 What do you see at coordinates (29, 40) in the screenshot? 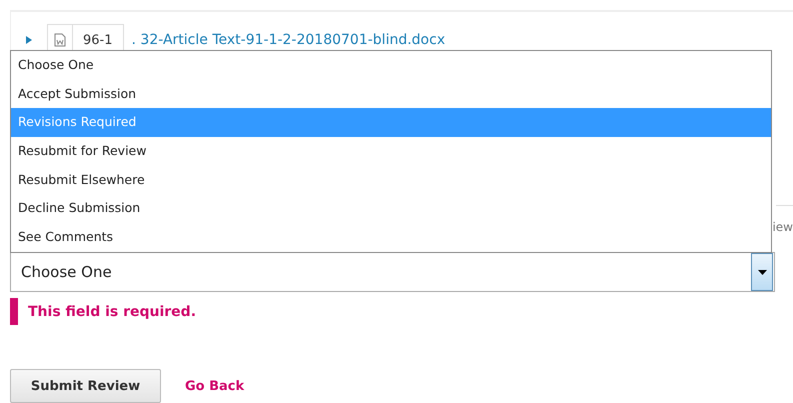
I see `expand-icon` at bounding box center [29, 40].